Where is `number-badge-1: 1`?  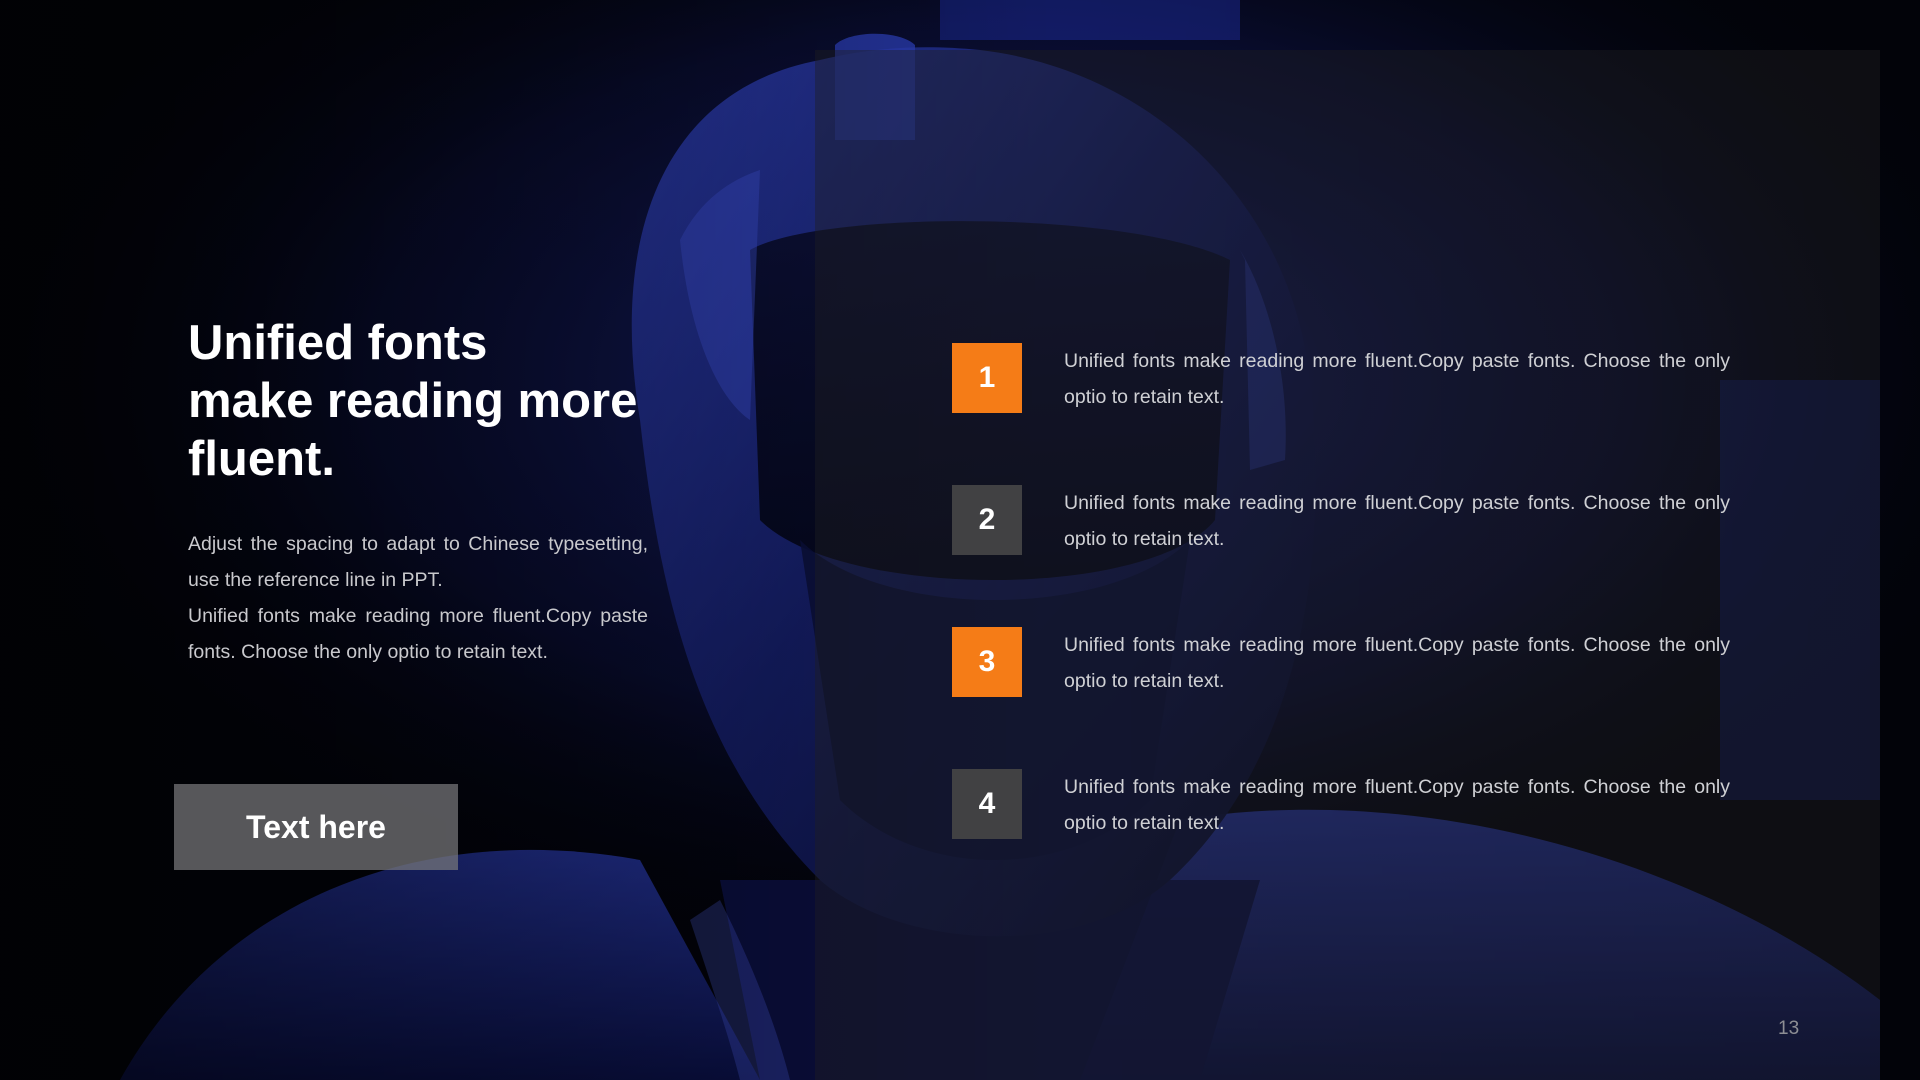
number-badge-1: 1 is located at coordinates (987, 378).